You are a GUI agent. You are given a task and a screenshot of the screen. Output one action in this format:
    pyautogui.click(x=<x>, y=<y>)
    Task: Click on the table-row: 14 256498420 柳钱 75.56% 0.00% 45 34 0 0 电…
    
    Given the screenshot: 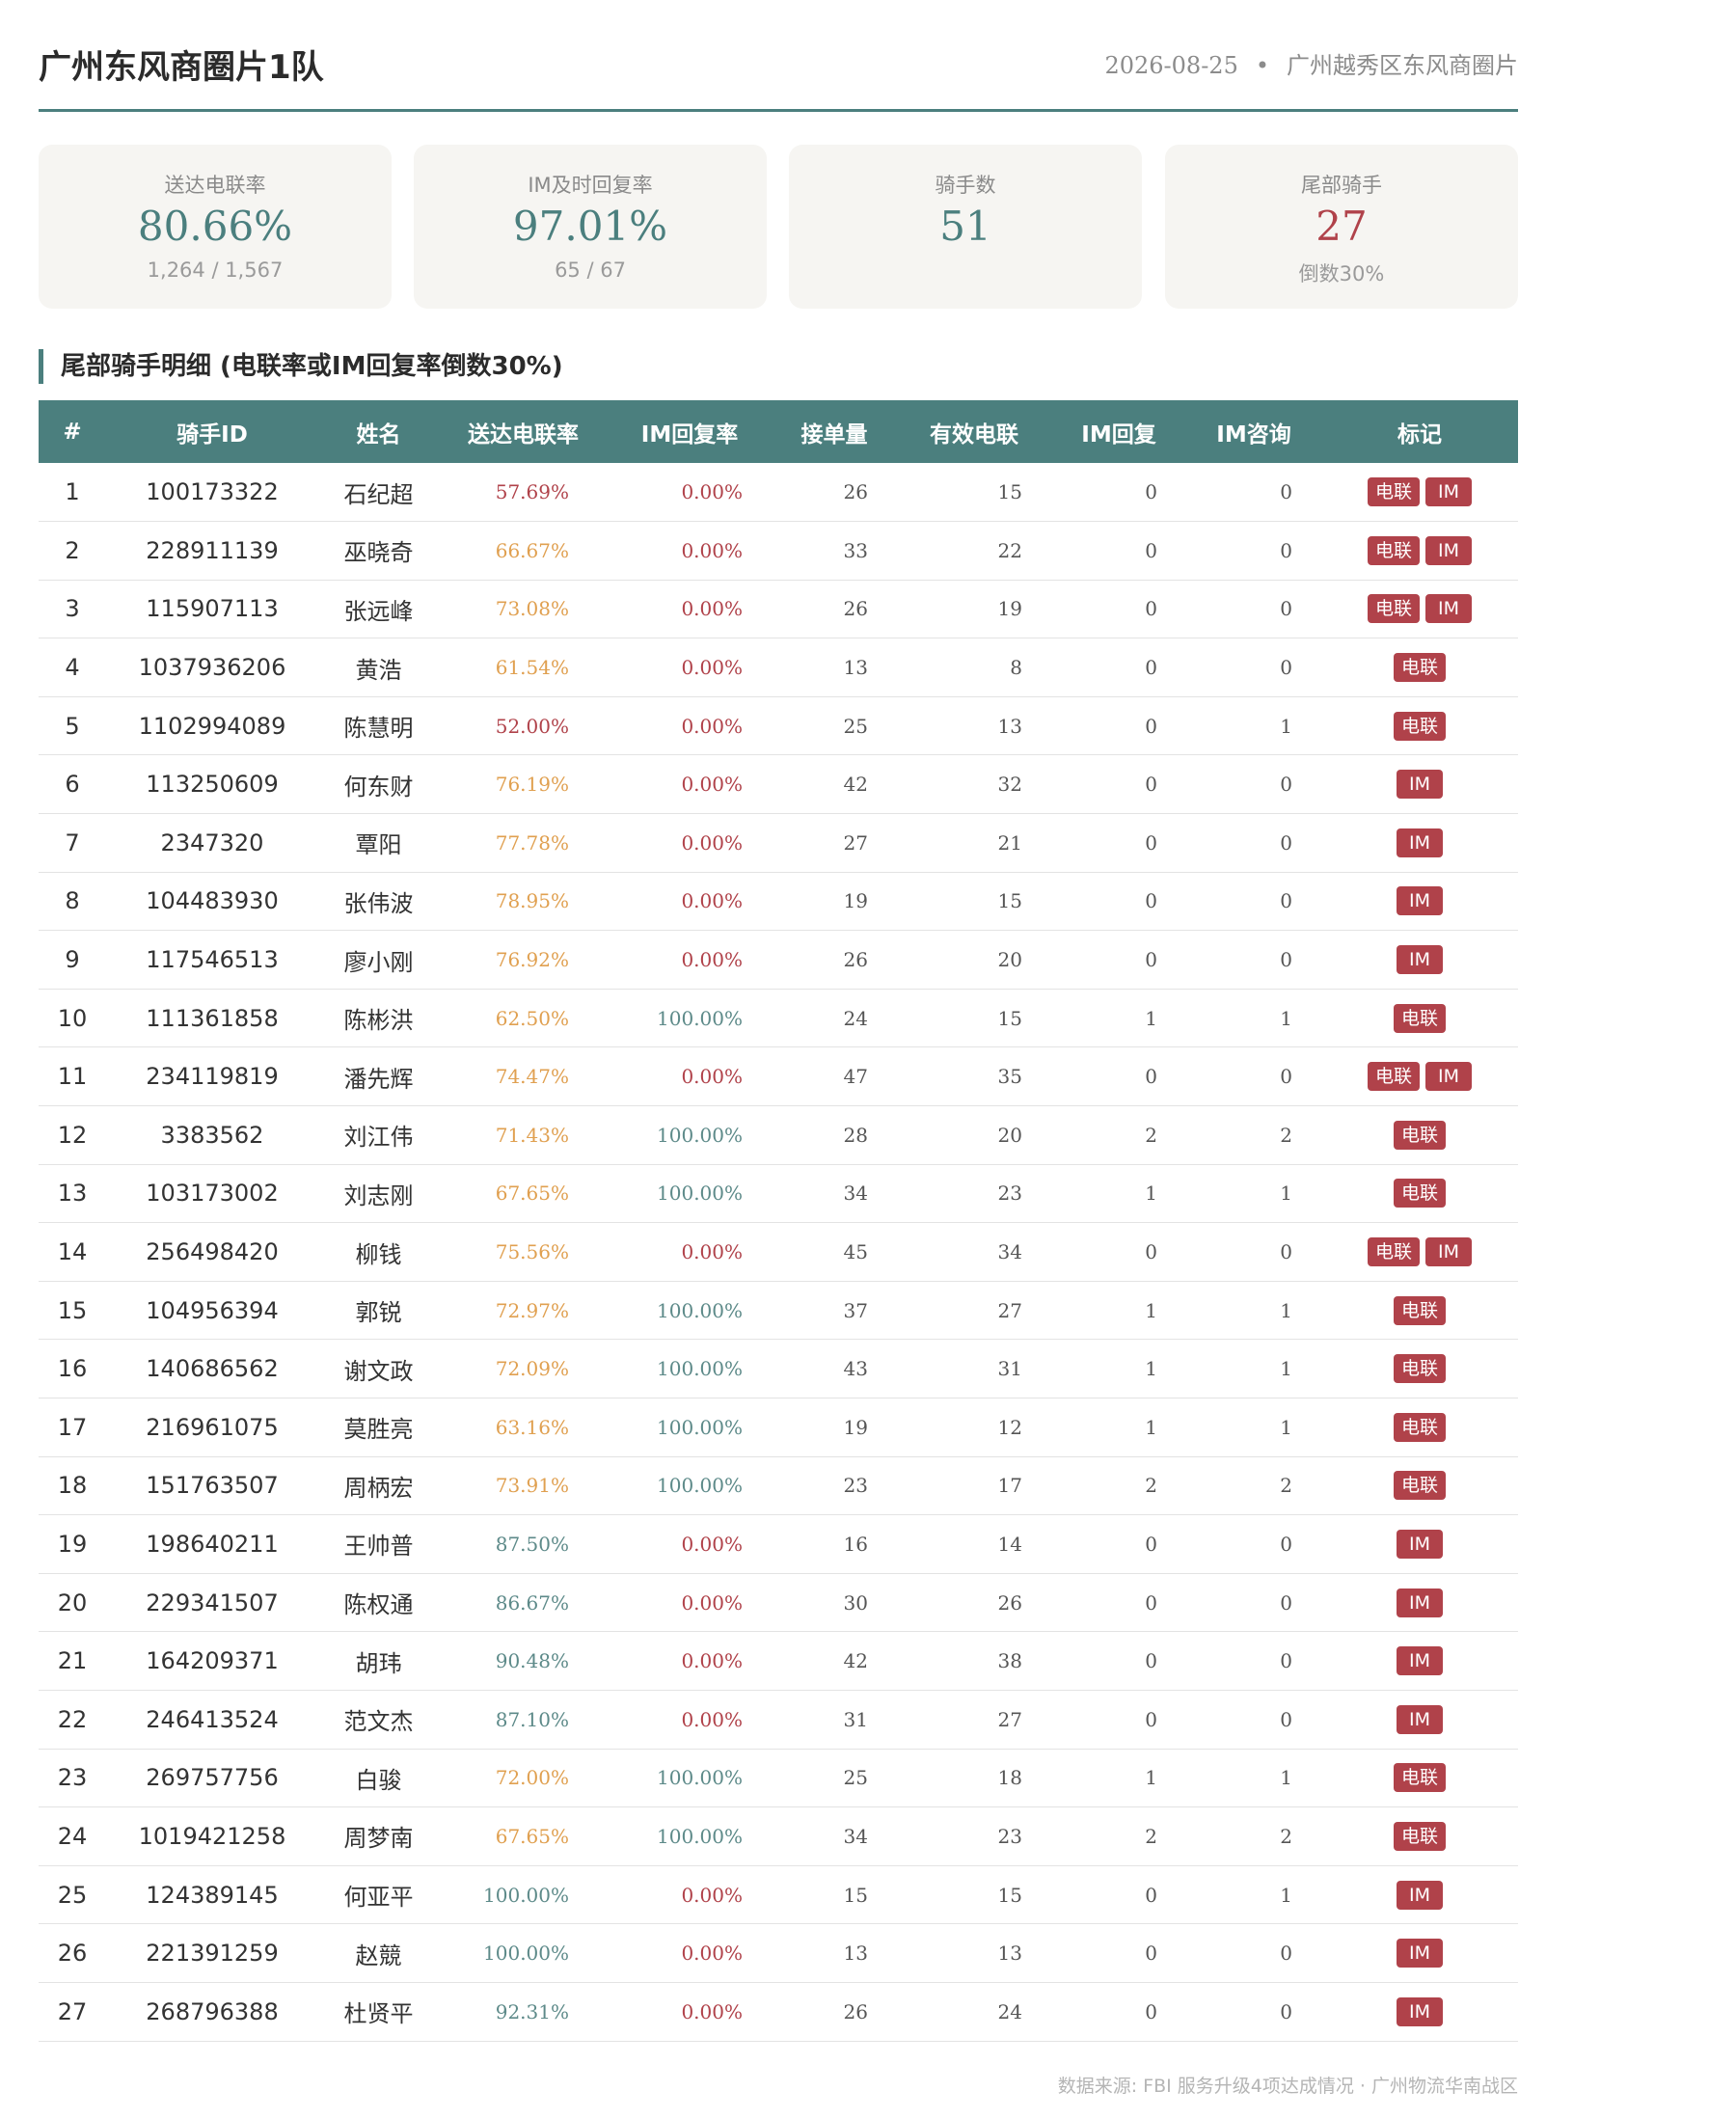 What is the action you would take?
    pyautogui.click(x=779, y=1253)
    